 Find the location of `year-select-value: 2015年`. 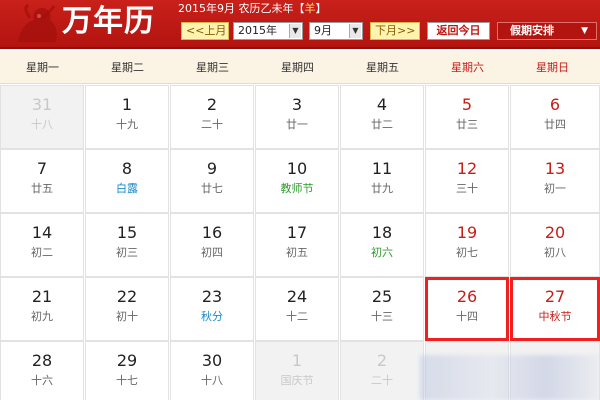

year-select-value: 2015年 is located at coordinates (257, 30).